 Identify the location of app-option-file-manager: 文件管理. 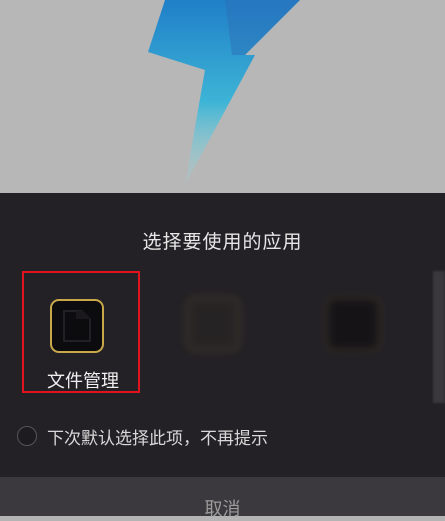
(81, 332).